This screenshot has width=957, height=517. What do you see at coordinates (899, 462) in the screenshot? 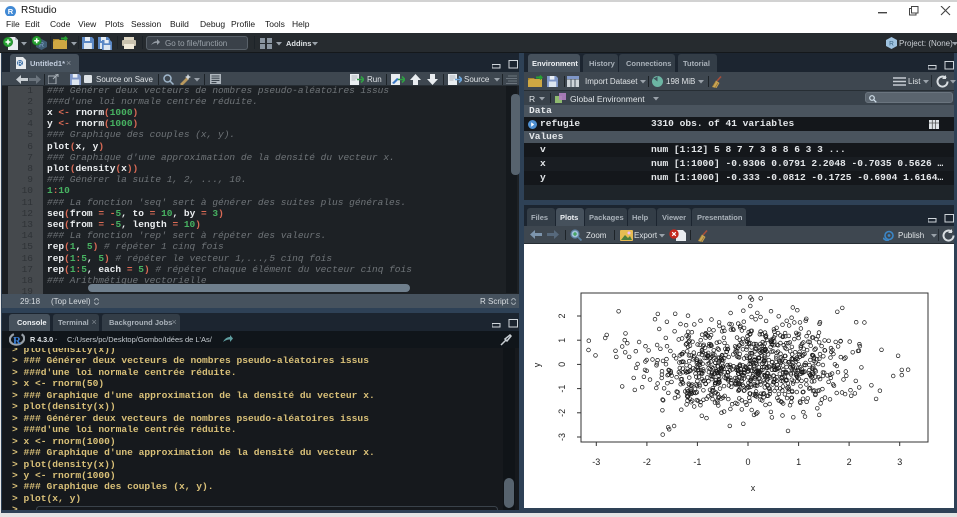
I see `svg-text: 3` at bounding box center [899, 462].